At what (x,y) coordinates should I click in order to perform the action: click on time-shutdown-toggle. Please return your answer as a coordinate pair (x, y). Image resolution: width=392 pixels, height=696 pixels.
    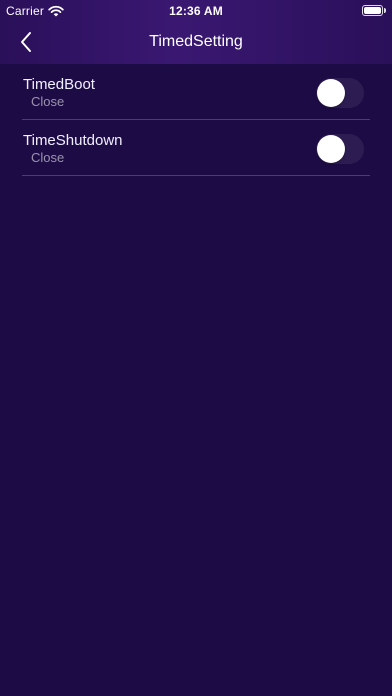
    Looking at the image, I should click on (340, 149).